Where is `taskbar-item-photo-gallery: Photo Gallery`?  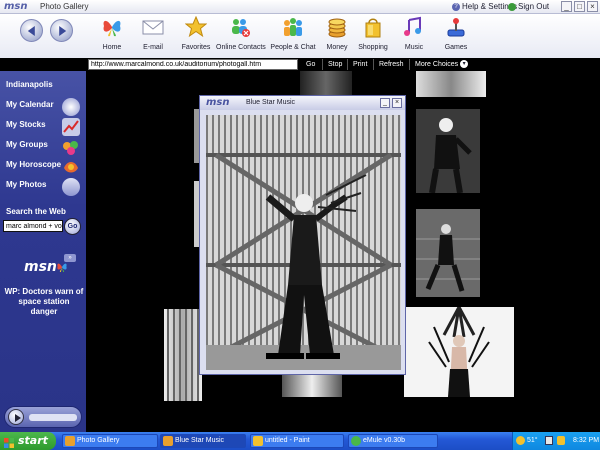 taskbar-item-photo-gallery: Photo Gallery is located at coordinates (110, 441).